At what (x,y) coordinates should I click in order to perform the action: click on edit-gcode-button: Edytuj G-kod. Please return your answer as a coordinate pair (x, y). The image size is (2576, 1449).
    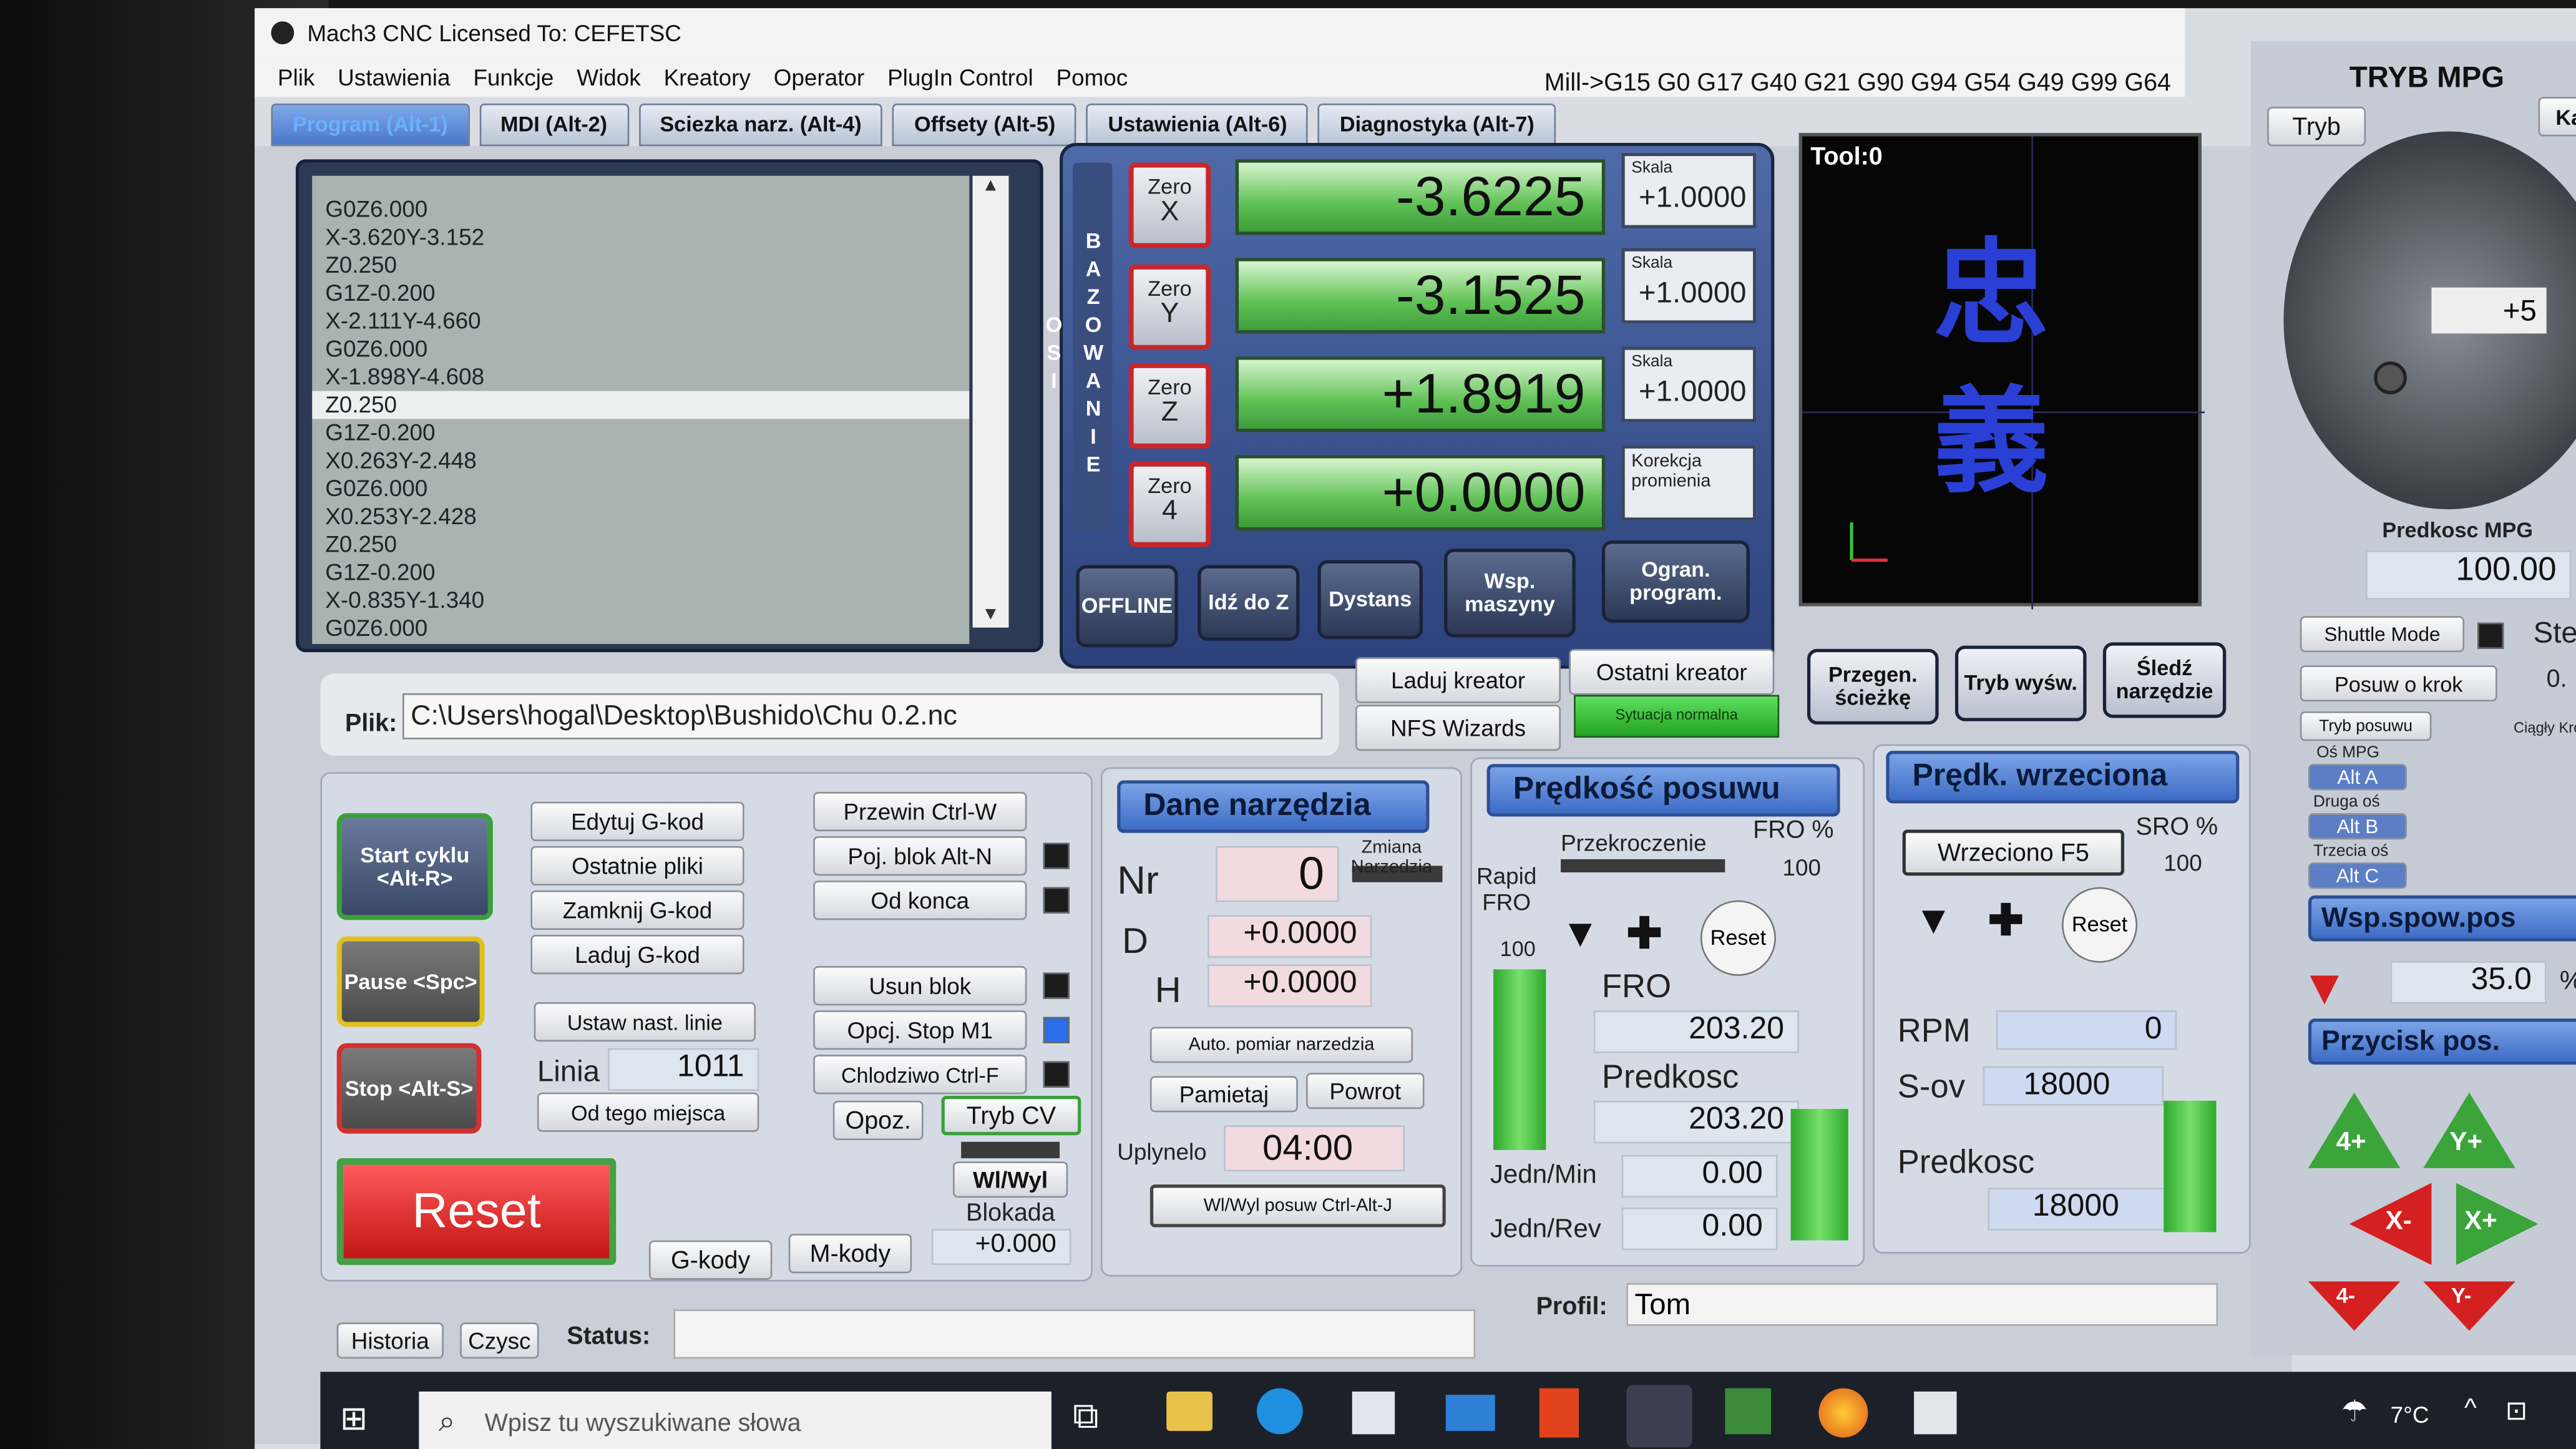
    Looking at the image, I should click on (637, 821).